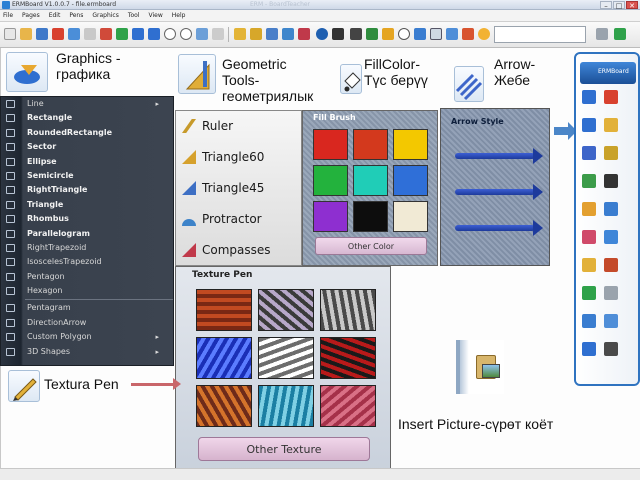  What do you see at coordinates (26, 34) in the screenshot?
I see `open-icon` at bounding box center [26, 34].